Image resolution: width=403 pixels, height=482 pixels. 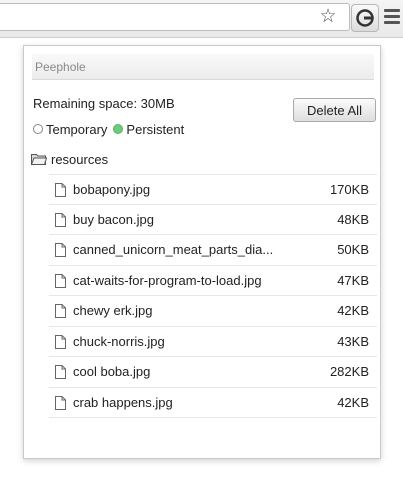 What do you see at coordinates (353, 219) in the screenshot?
I see `file-size: 48KB` at bounding box center [353, 219].